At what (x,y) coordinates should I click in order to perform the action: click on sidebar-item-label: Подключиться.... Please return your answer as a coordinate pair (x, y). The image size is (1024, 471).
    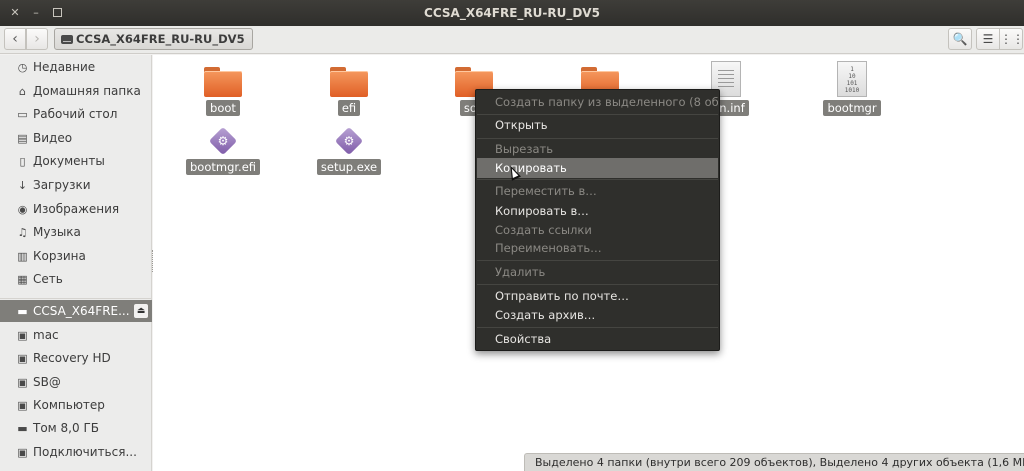
    Looking at the image, I should click on (85, 452).